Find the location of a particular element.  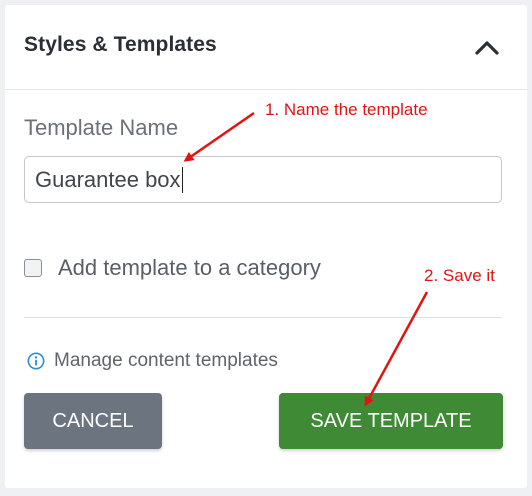

annotation-step-1: 1. Name the template is located at coordinates (346, 109).